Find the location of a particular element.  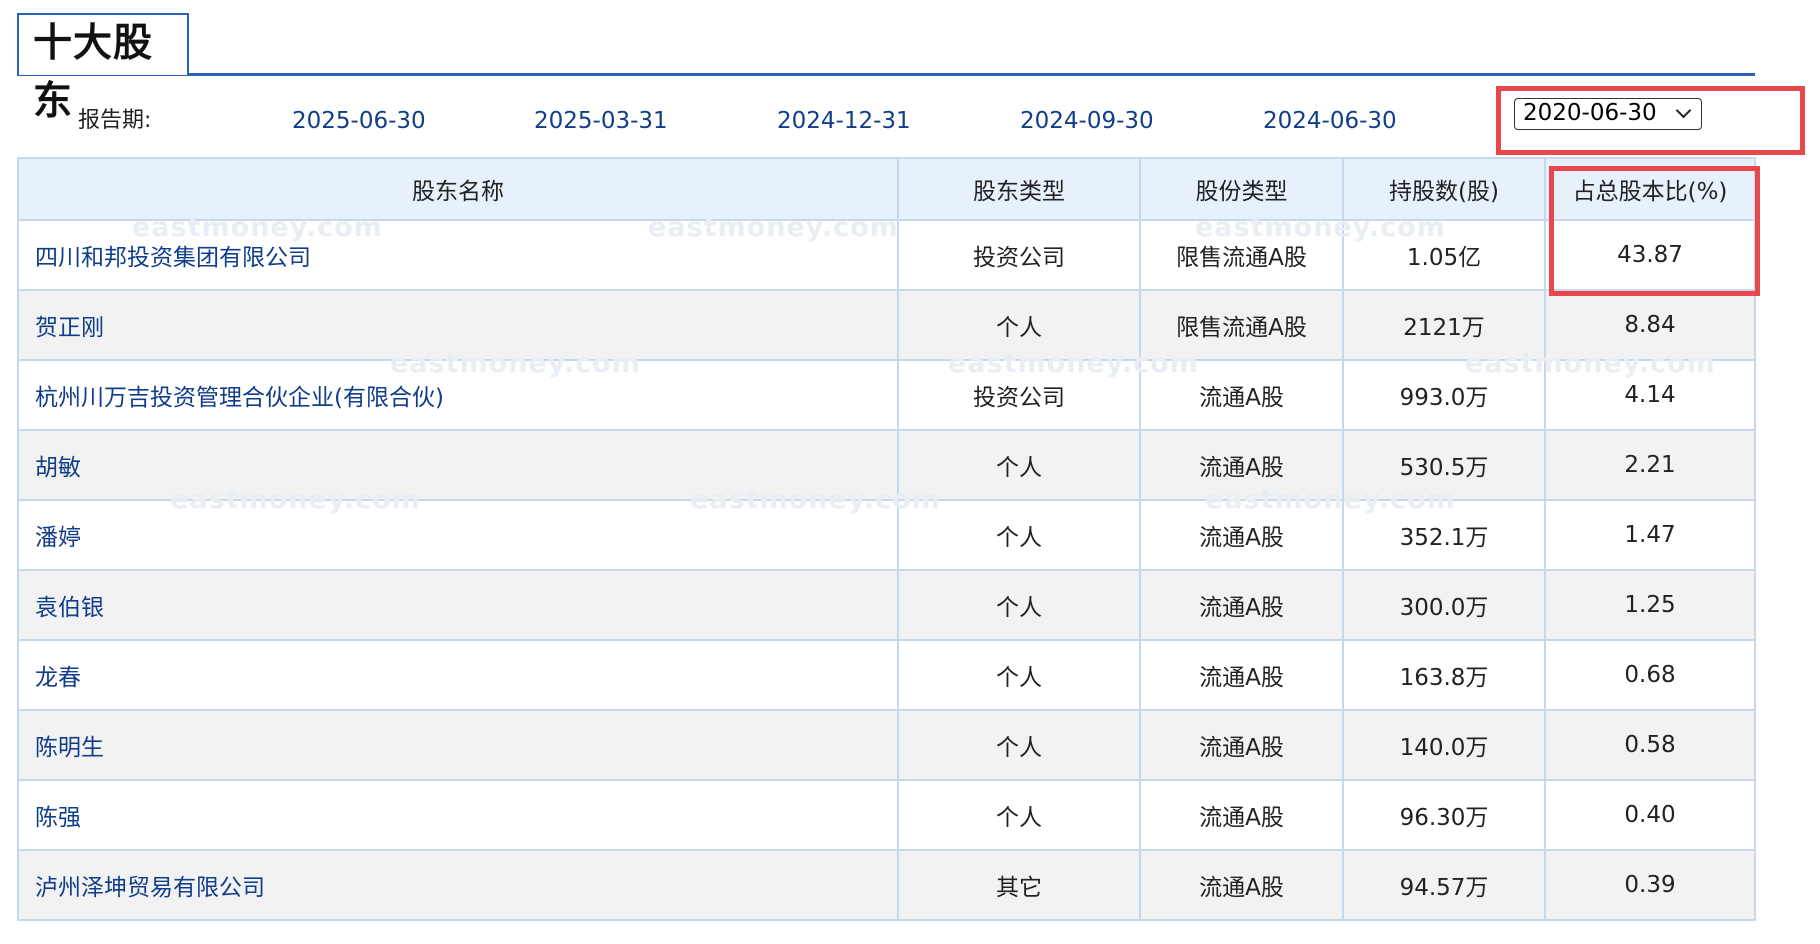

table-header-row: 股东名称 股东类型 股份类型 持股数(股) 占总股本比(%) is located at coordinates (886, 189).